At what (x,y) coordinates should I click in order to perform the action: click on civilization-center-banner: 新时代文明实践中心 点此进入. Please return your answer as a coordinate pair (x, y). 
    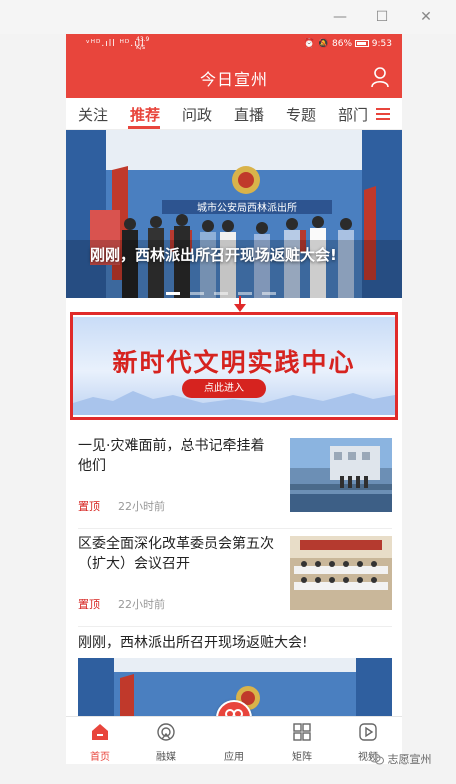
    Looking at the image, I should click on (234, 366).